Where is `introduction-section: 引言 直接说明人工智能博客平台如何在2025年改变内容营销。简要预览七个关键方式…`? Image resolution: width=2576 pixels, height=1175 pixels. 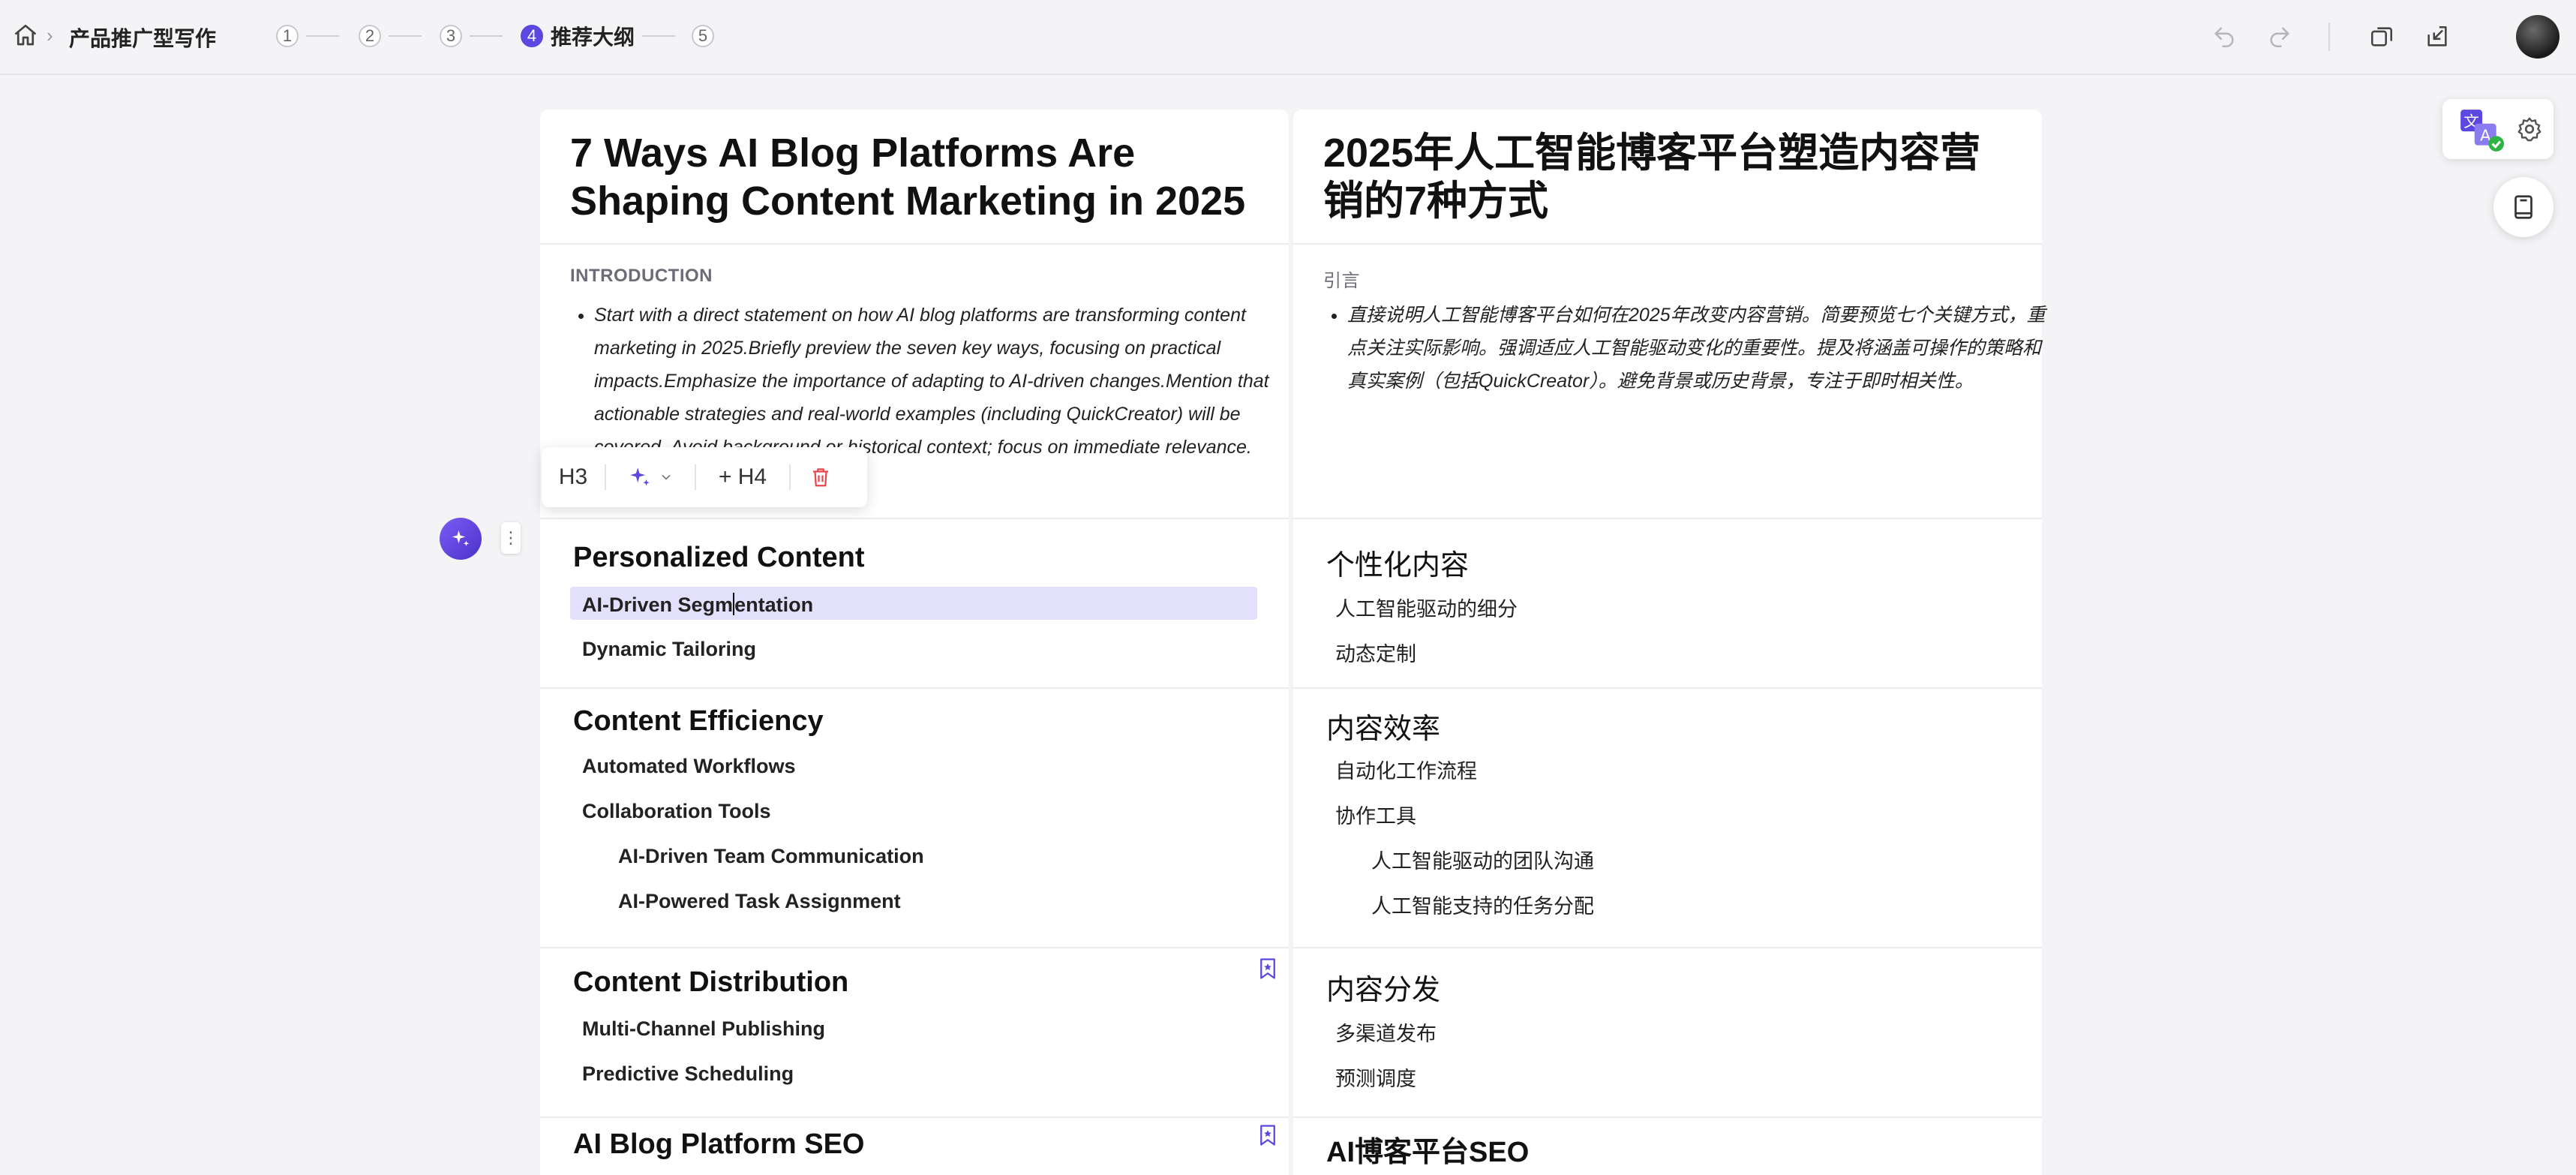
introduction-section: 引言 直接说明人工智能博客平台如何在2025年改变内容营销。简要预览七个关键方式… is located at coordinates (1669, 381).